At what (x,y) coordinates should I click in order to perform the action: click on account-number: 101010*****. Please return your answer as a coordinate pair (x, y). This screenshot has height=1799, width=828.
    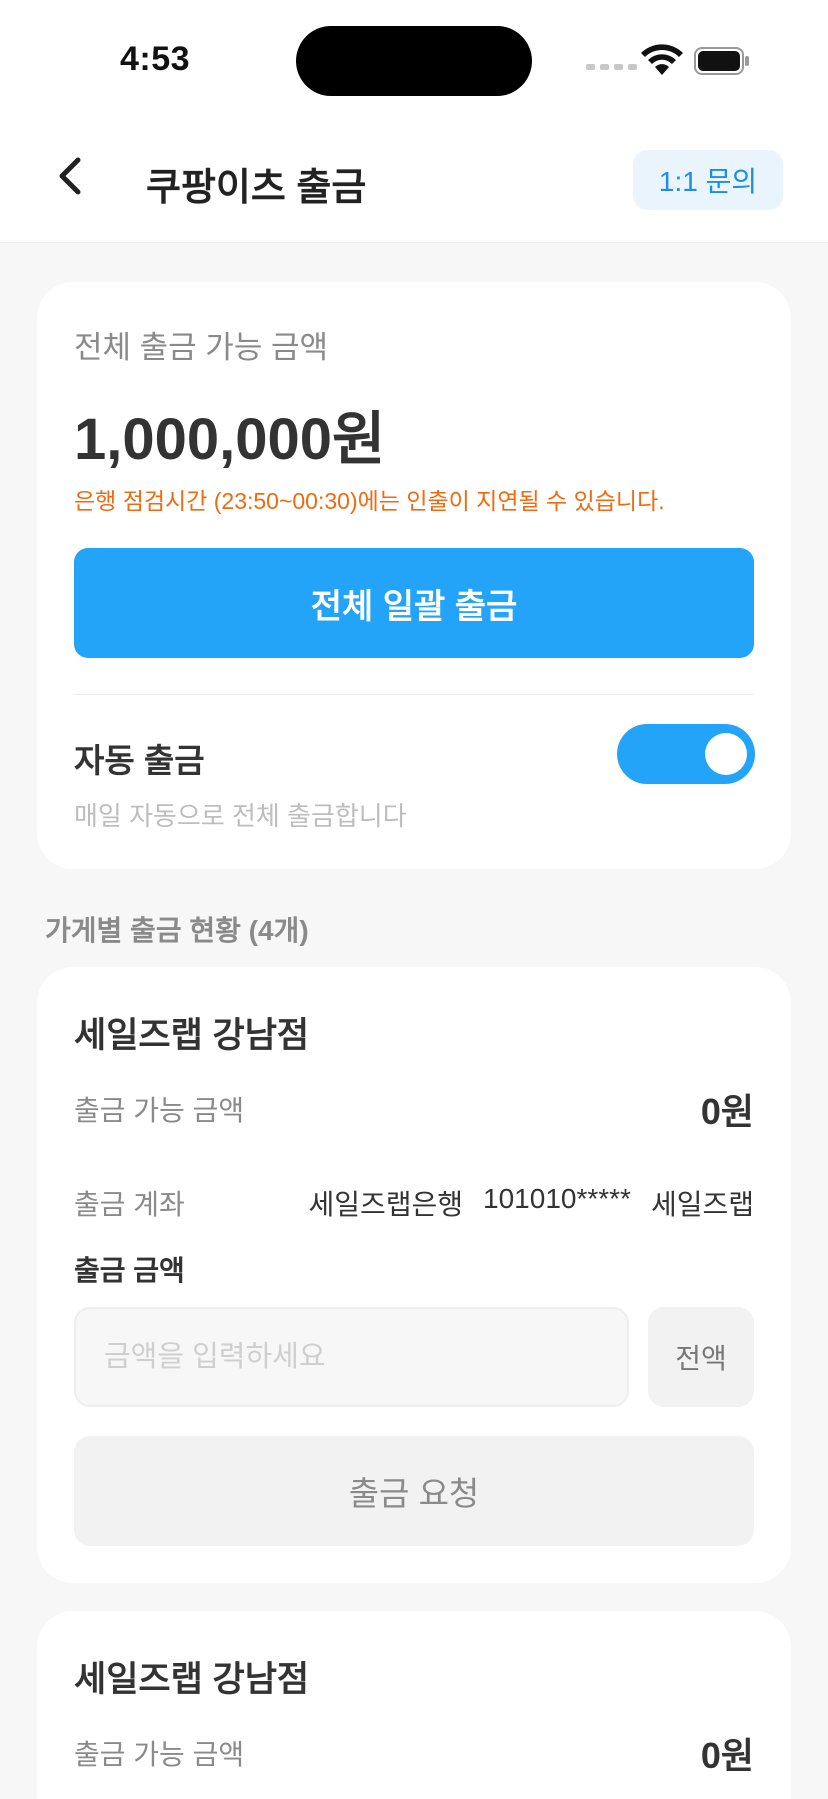
    Looking at the image, I should click on (557, 1198).